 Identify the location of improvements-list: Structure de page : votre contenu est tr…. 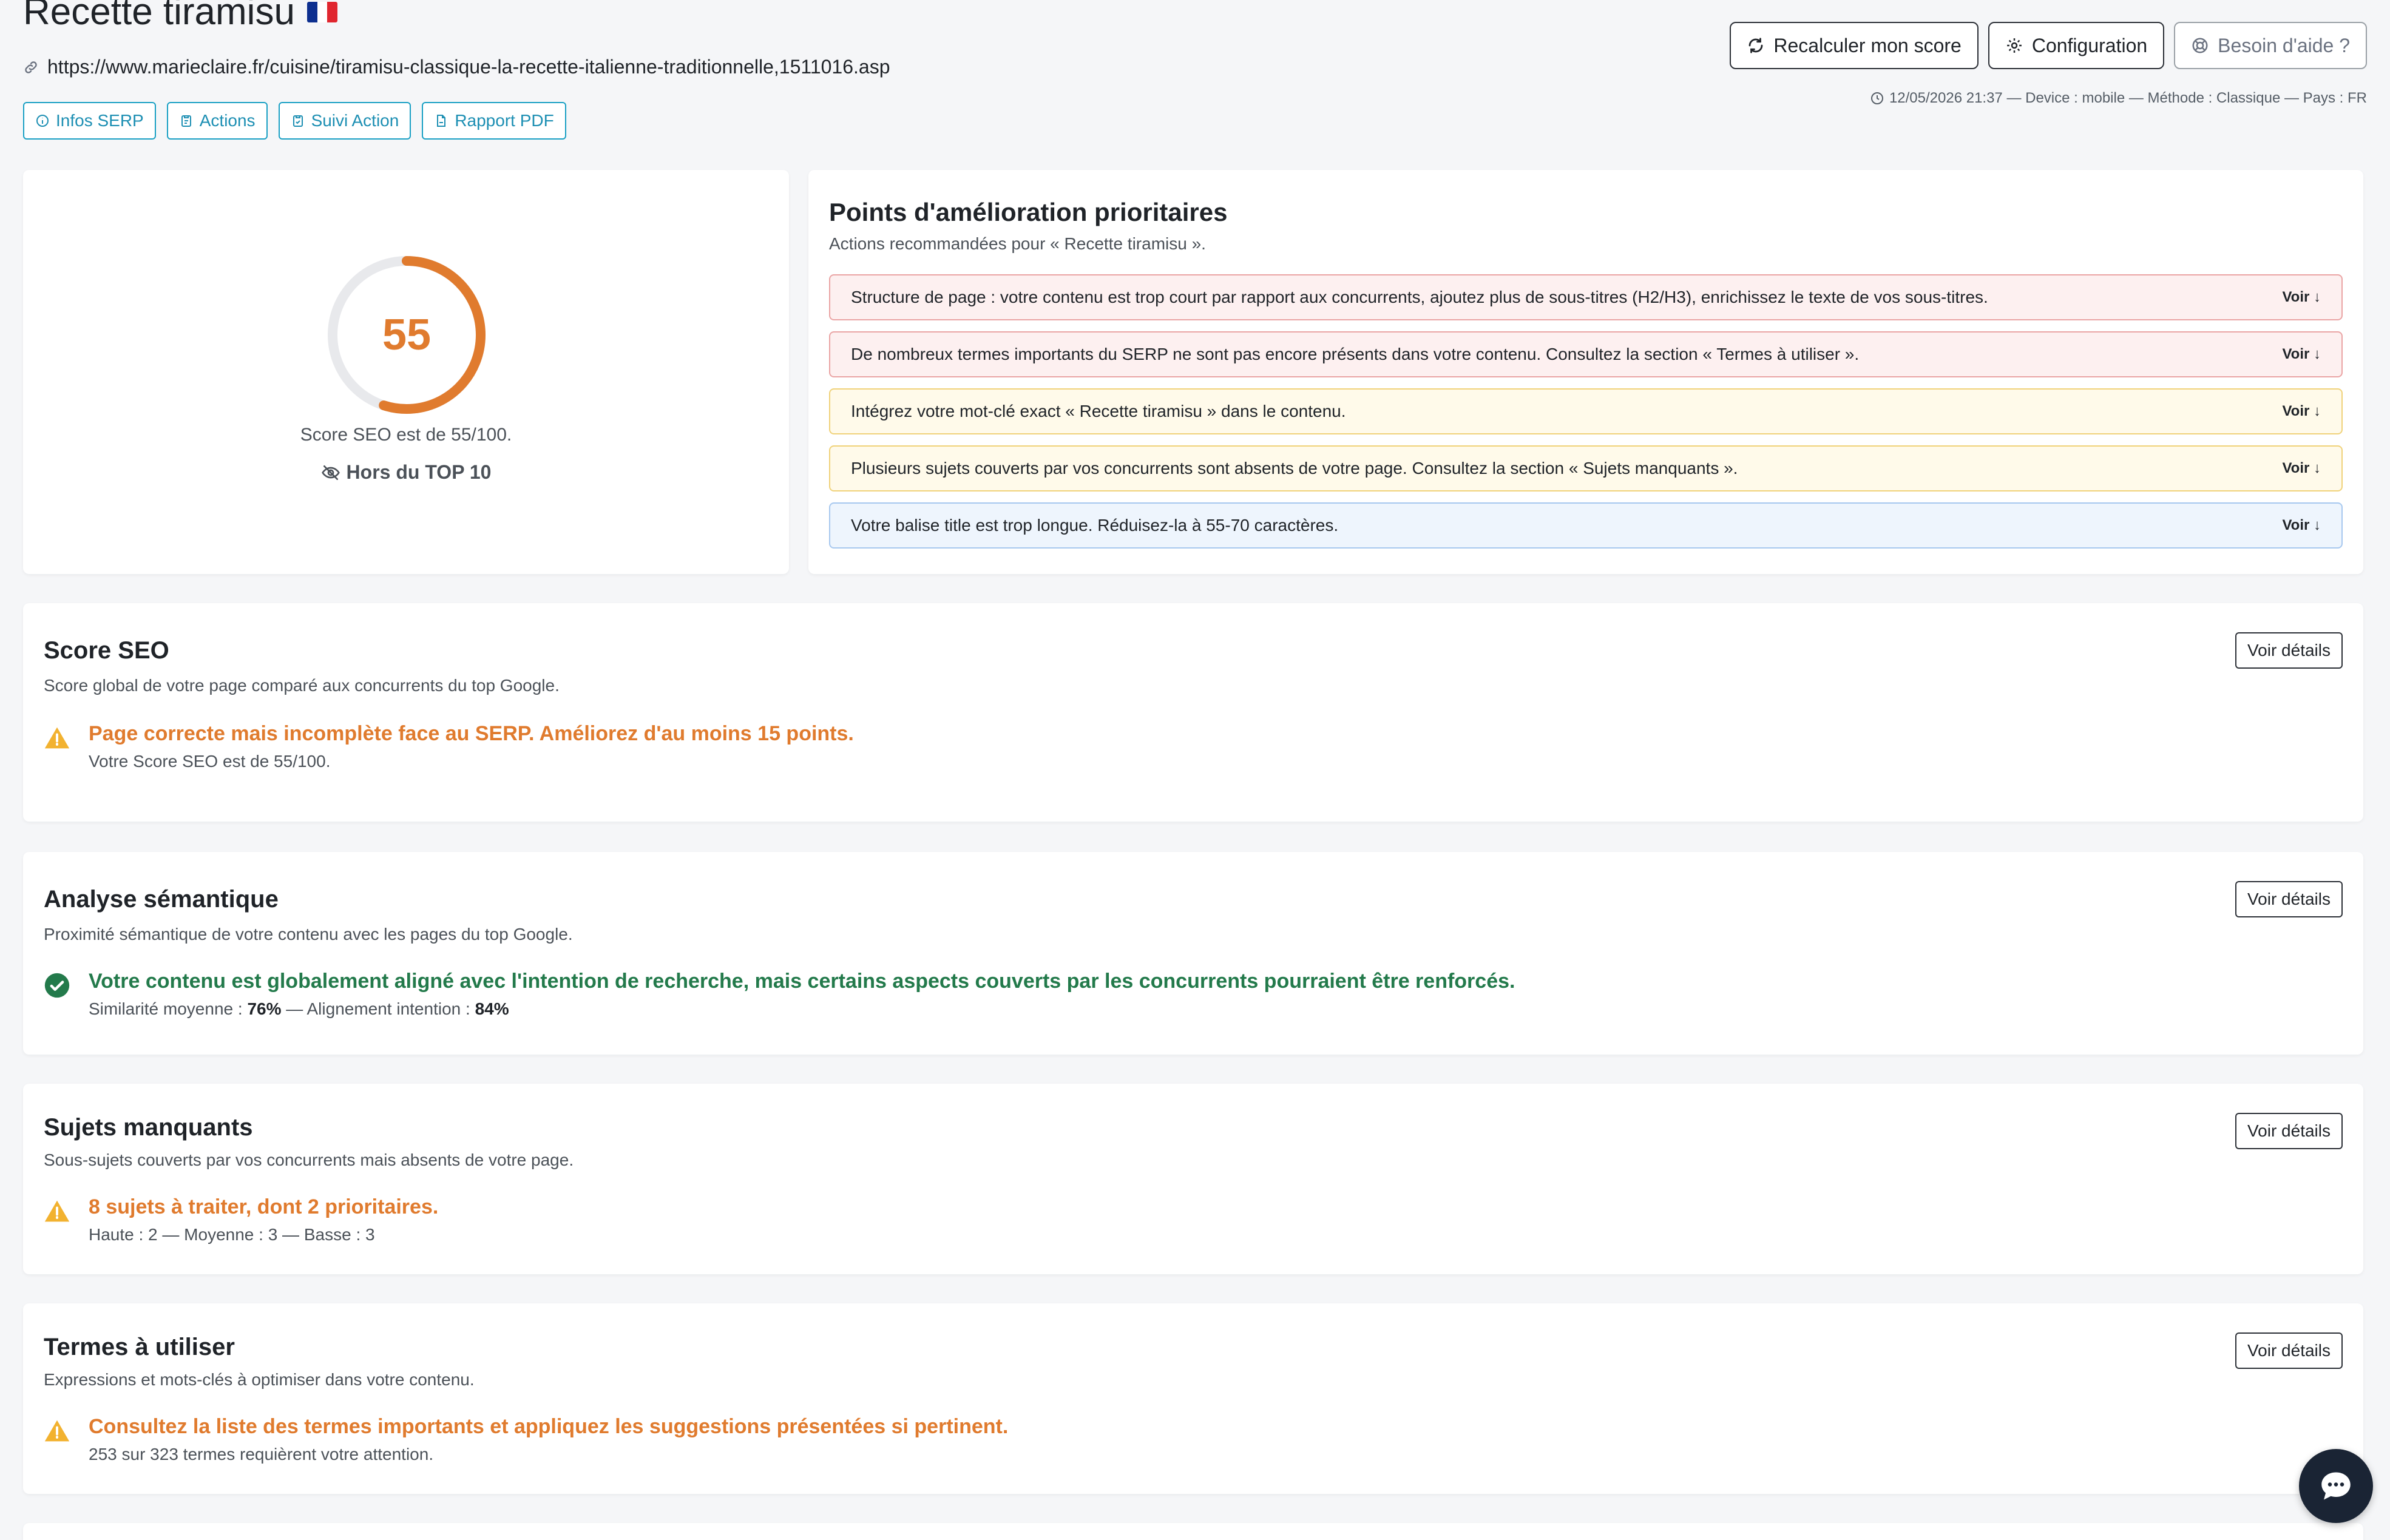
(1586, 411).